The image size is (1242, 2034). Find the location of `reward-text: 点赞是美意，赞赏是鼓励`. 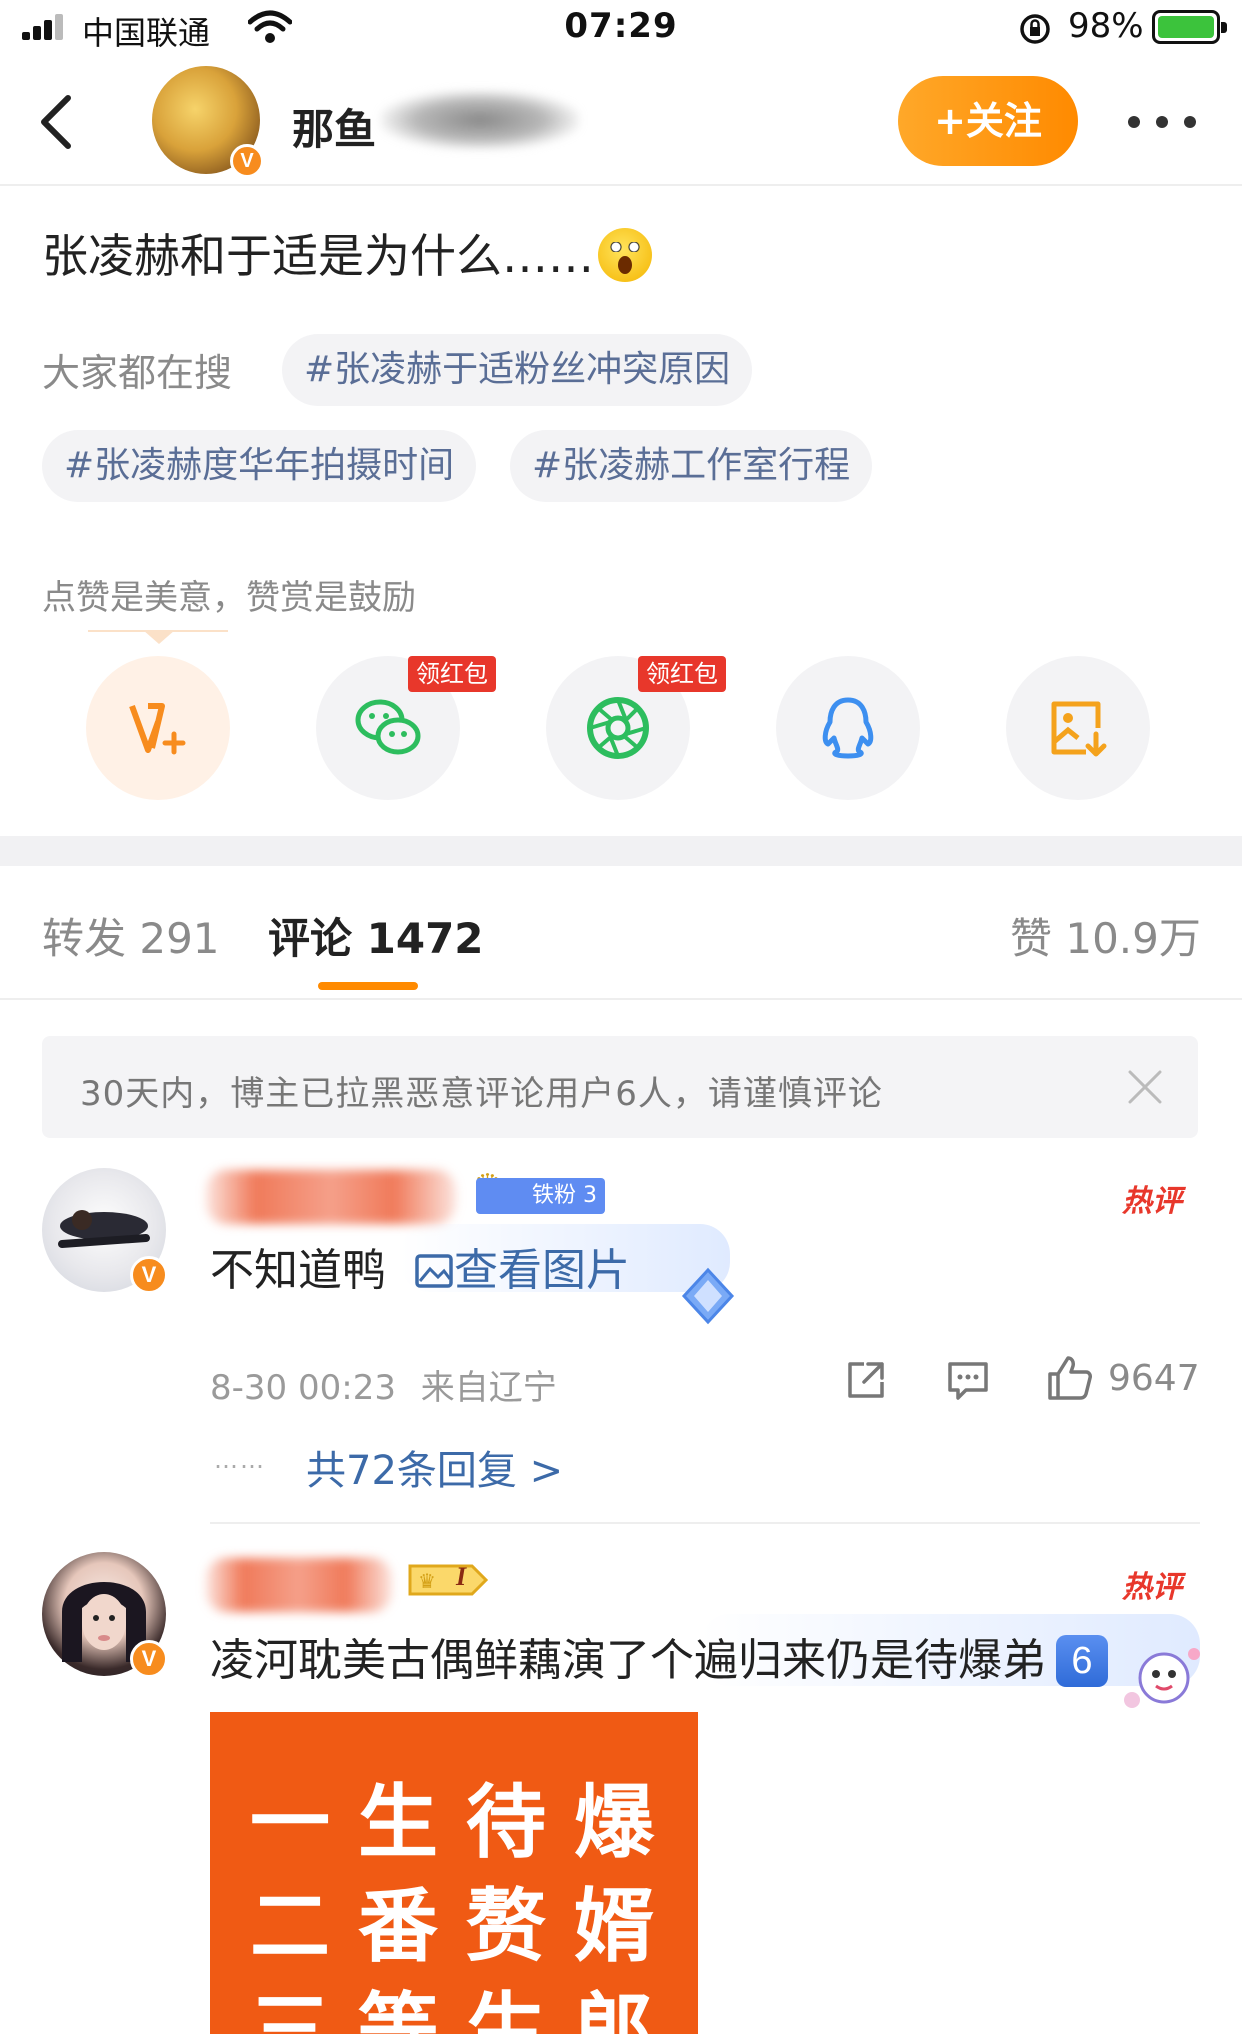

reward-text: 点赞是美意，赞赏是鼓励 is located at coordinates (229, 598).